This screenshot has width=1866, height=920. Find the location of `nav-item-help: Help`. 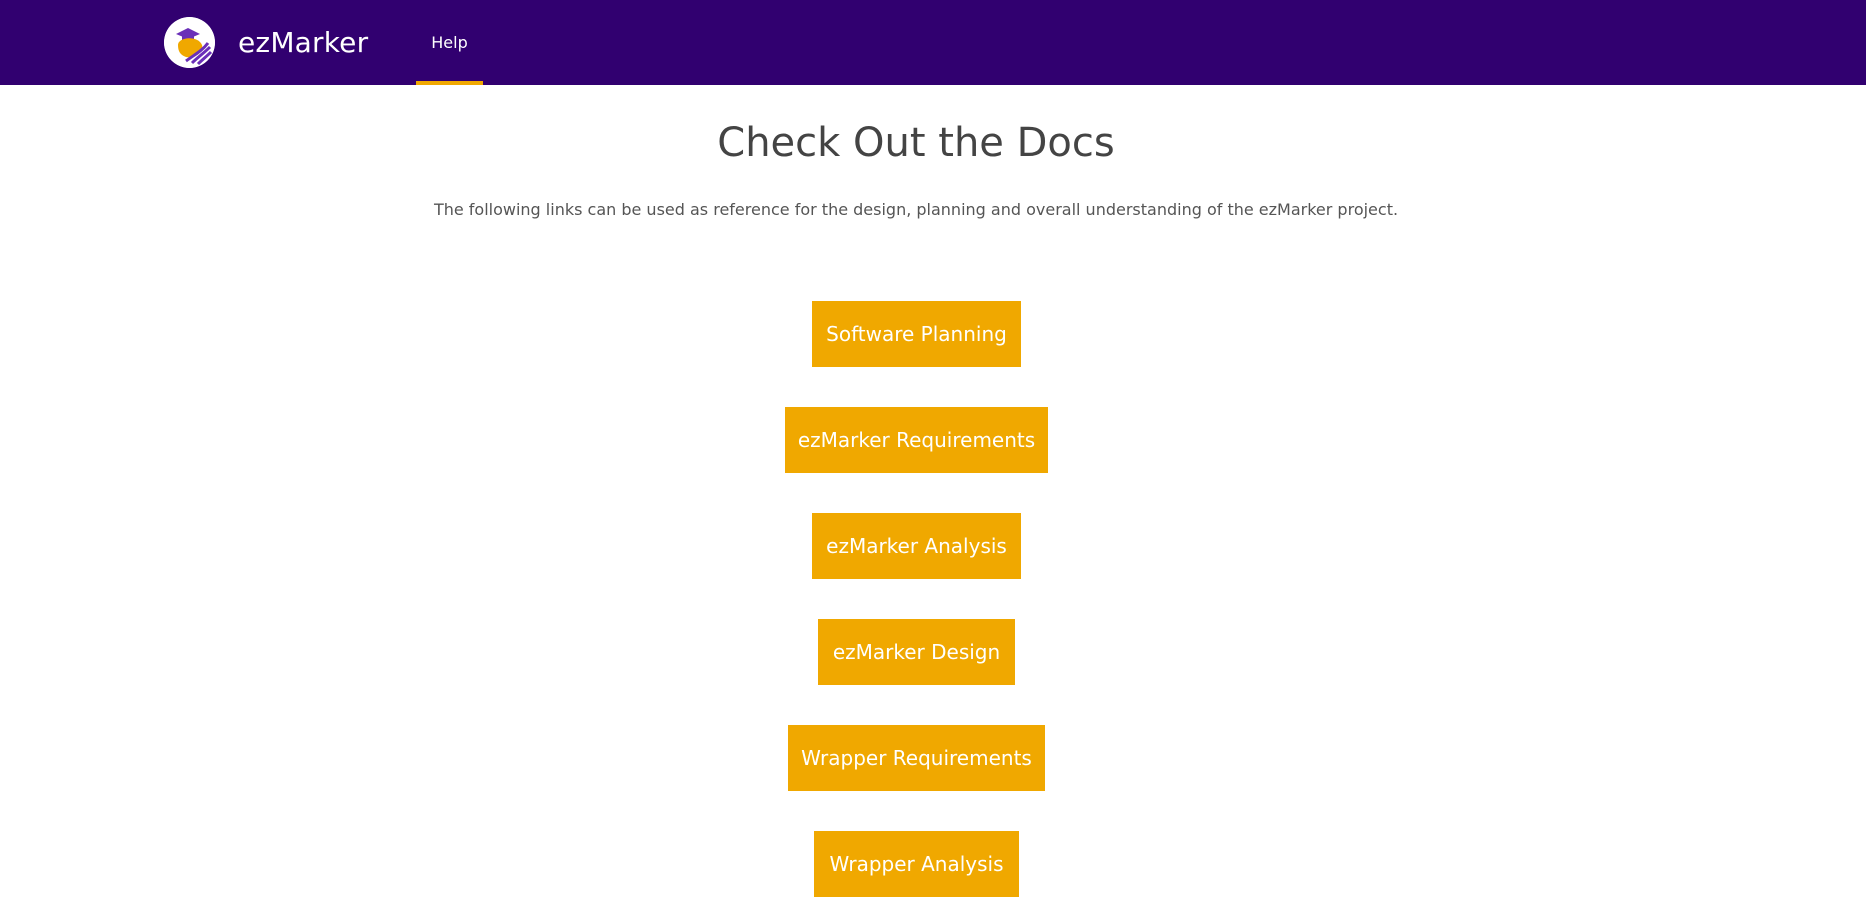

nav-item-help: Help is located at coordinates (449, 42).